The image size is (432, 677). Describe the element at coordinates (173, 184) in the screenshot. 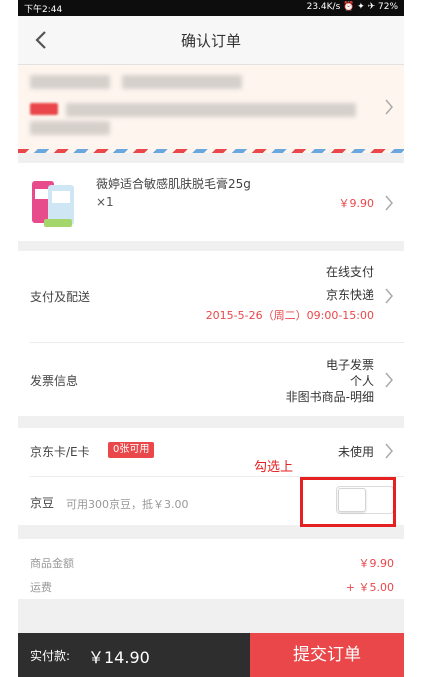

I see `product-name: 薇婷适合敏感肌肤脱毛膏25g` at that location.